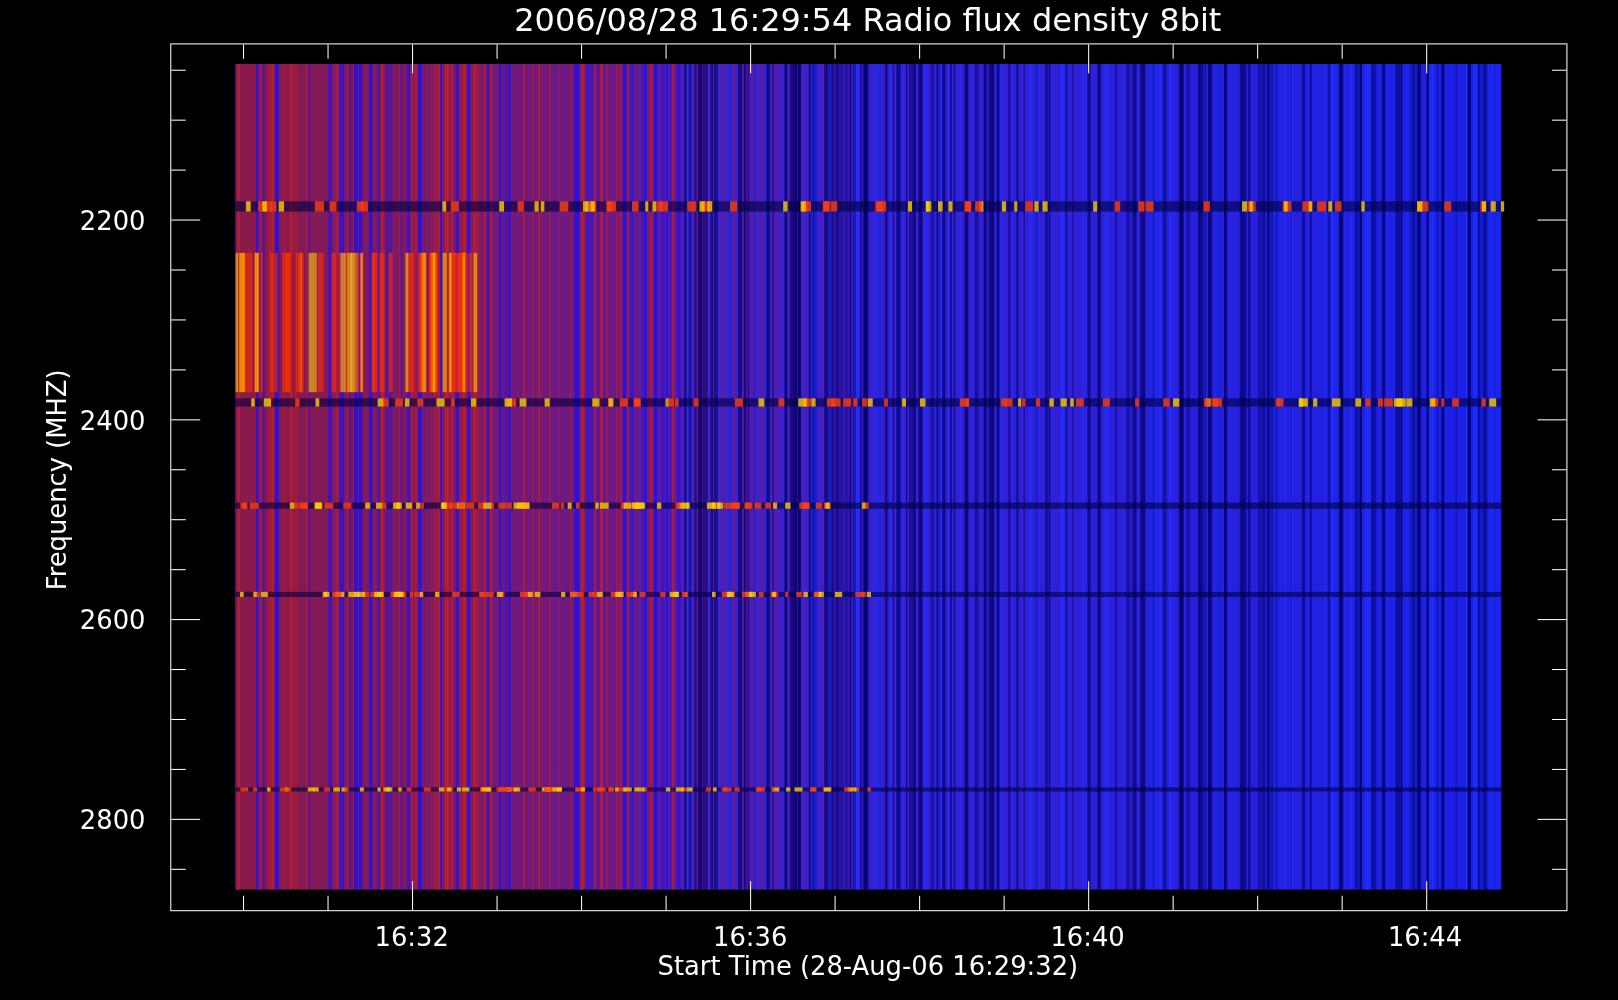  What do you see at coordinates (750, 937) in the screenshot?
I see `tick-label: 16:36` at bounding box center [750, 937].